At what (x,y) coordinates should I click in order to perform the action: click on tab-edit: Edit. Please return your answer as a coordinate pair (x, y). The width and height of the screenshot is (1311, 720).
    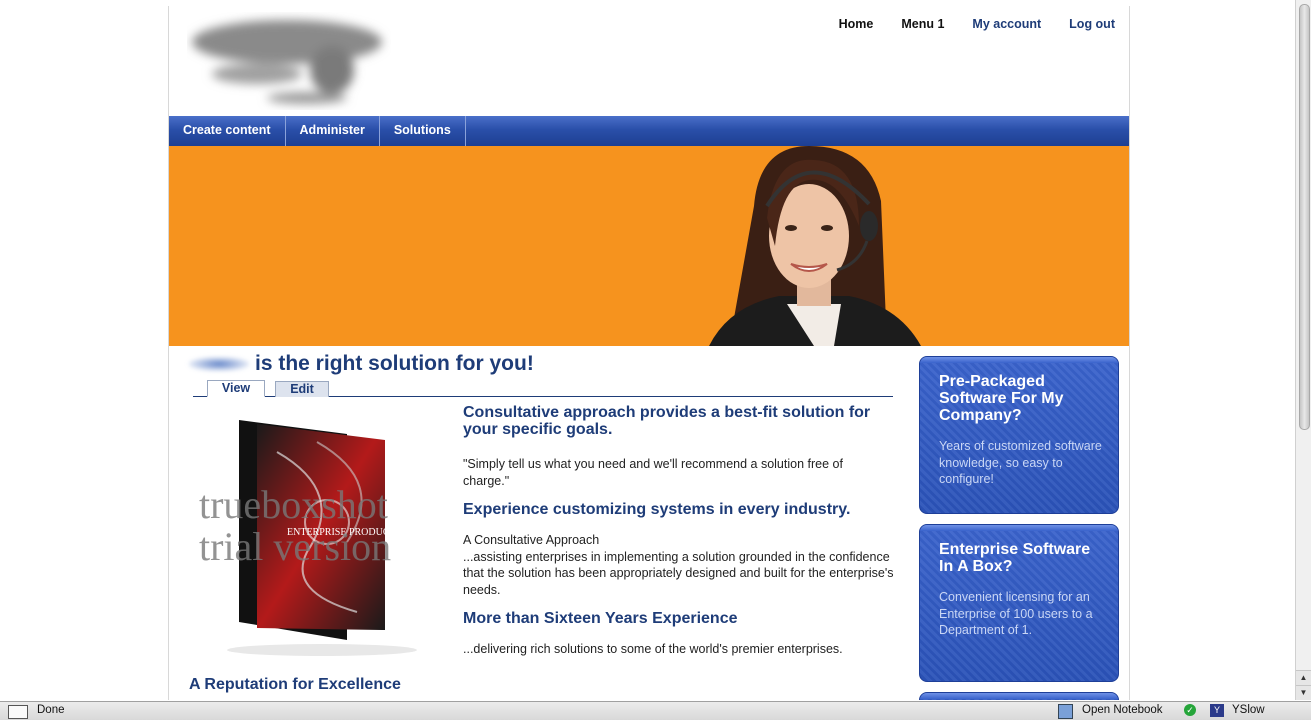
    Looking at the image, I should click on (302, 389).